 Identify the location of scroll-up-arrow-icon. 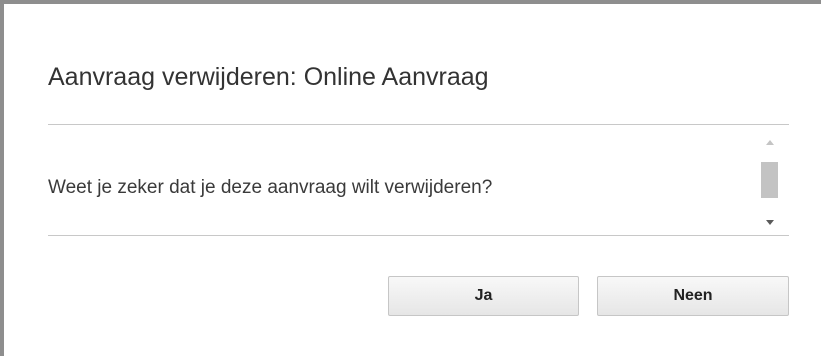
(769, 142).